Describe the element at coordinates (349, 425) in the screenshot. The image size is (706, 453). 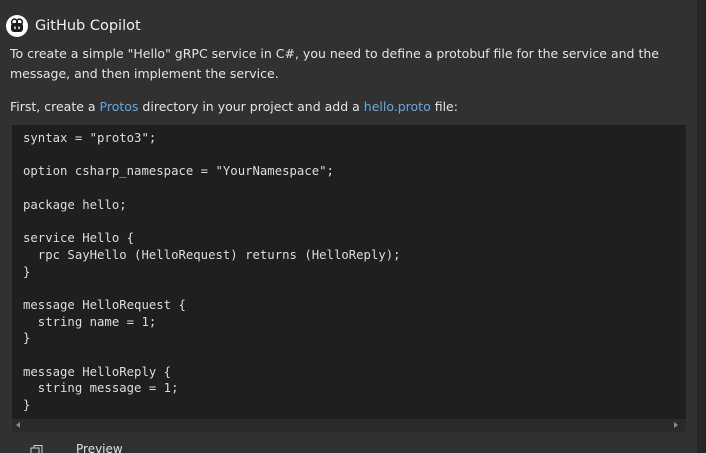
I see `horizontal-scrollbar` at that location.